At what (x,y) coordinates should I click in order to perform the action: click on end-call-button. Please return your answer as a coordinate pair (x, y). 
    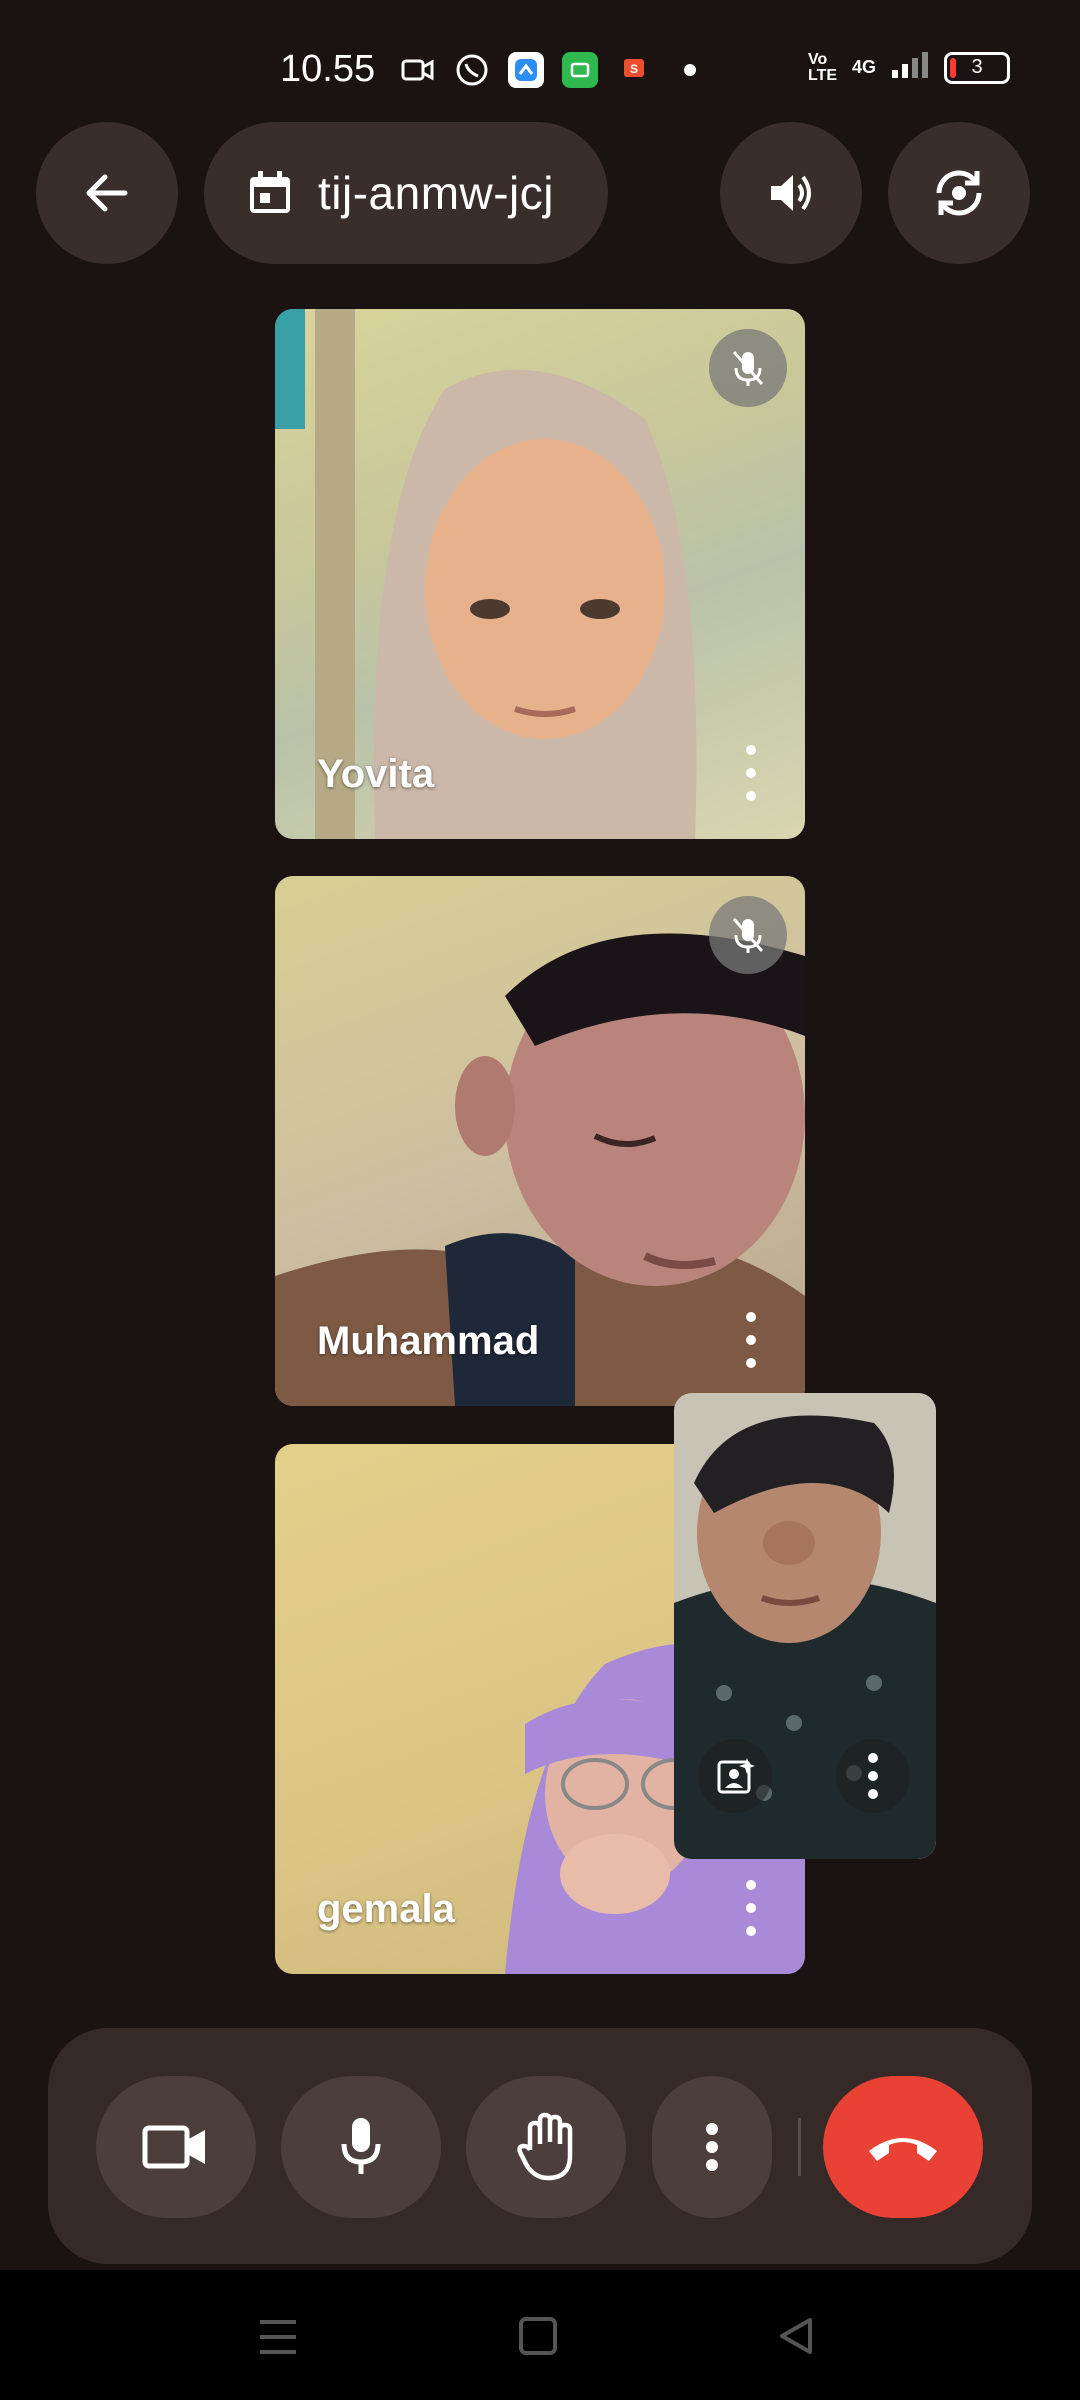
    Looking at the image, I should click on (903, 2147).